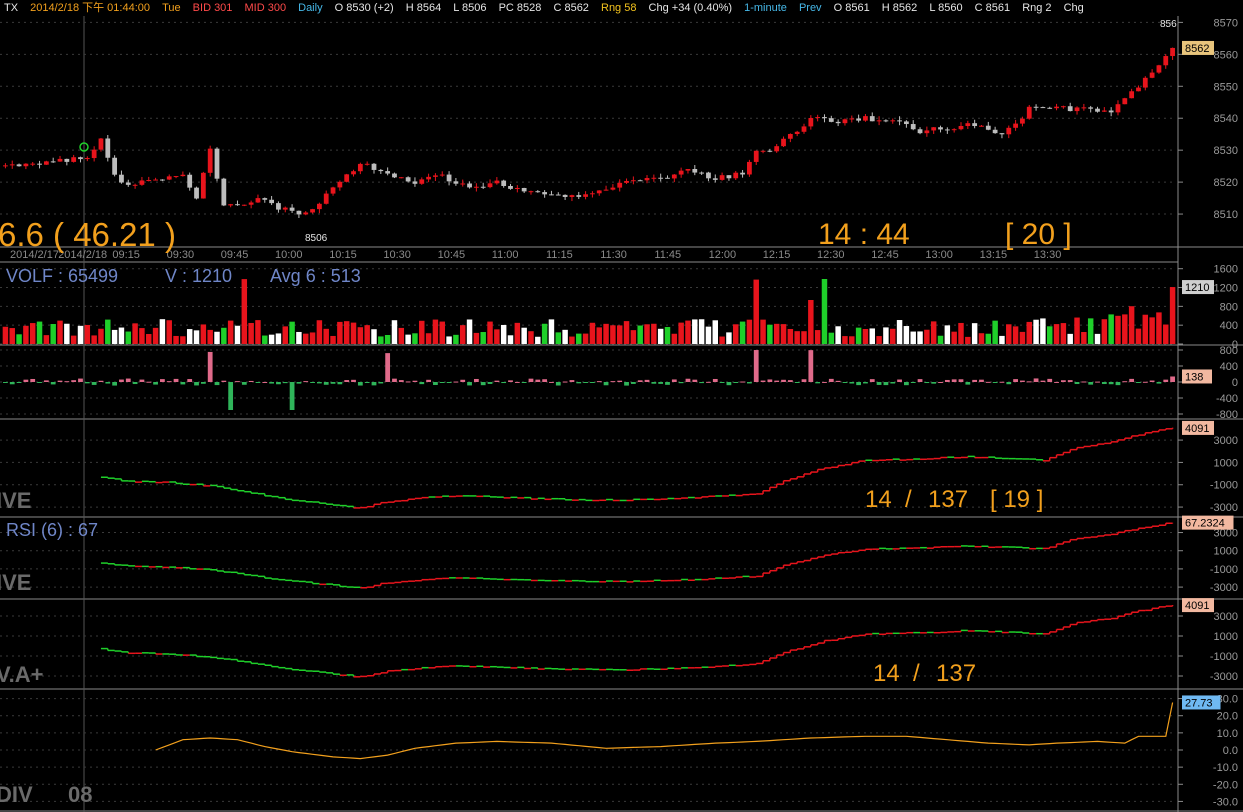 The width and height of the screenshot is (1243, 812). Describe the element at coordinates (310, 8) in the screenshot. I see `period-label: Daily` at that location.